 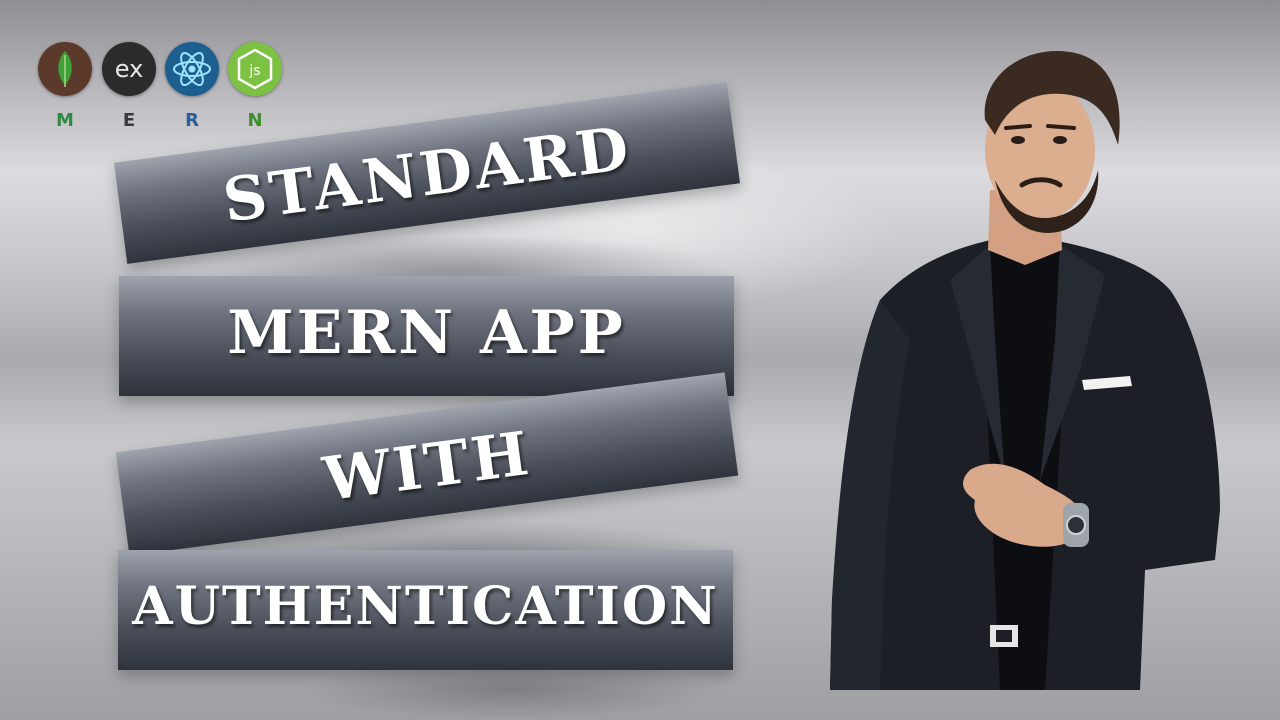 What do you see at coordinates (163, 88) in the screenshot?
I see `mern-logo-row: M ex E R js N` at bounding box center [163, 88].